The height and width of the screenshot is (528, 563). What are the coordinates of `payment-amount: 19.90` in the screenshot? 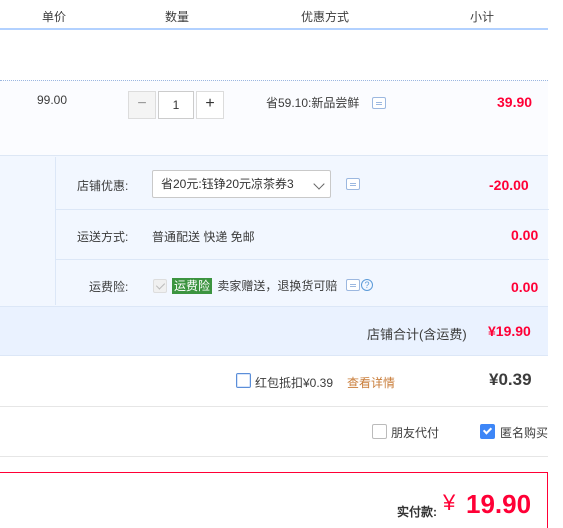 It's located at (499, 504).